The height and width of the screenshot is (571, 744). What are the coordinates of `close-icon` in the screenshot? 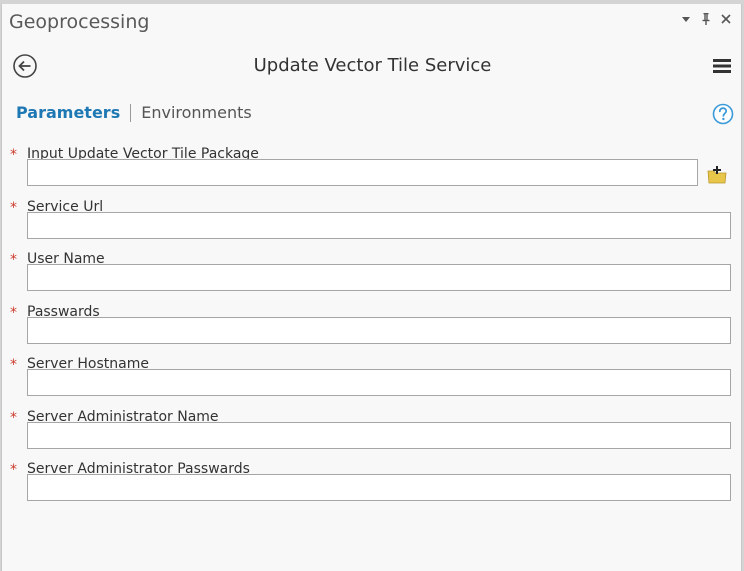 It's located at (726, 19).